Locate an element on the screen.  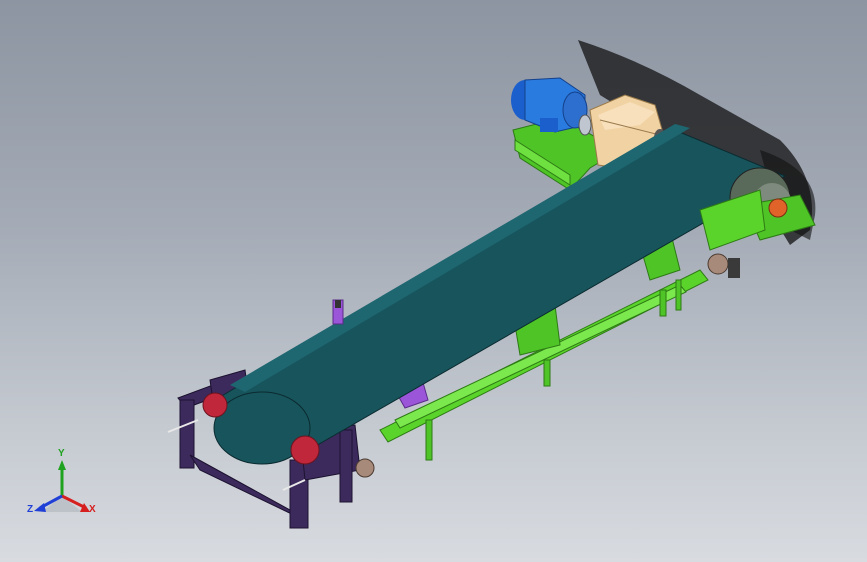
triad-y-label: Y is located at coordinates (61, 453).